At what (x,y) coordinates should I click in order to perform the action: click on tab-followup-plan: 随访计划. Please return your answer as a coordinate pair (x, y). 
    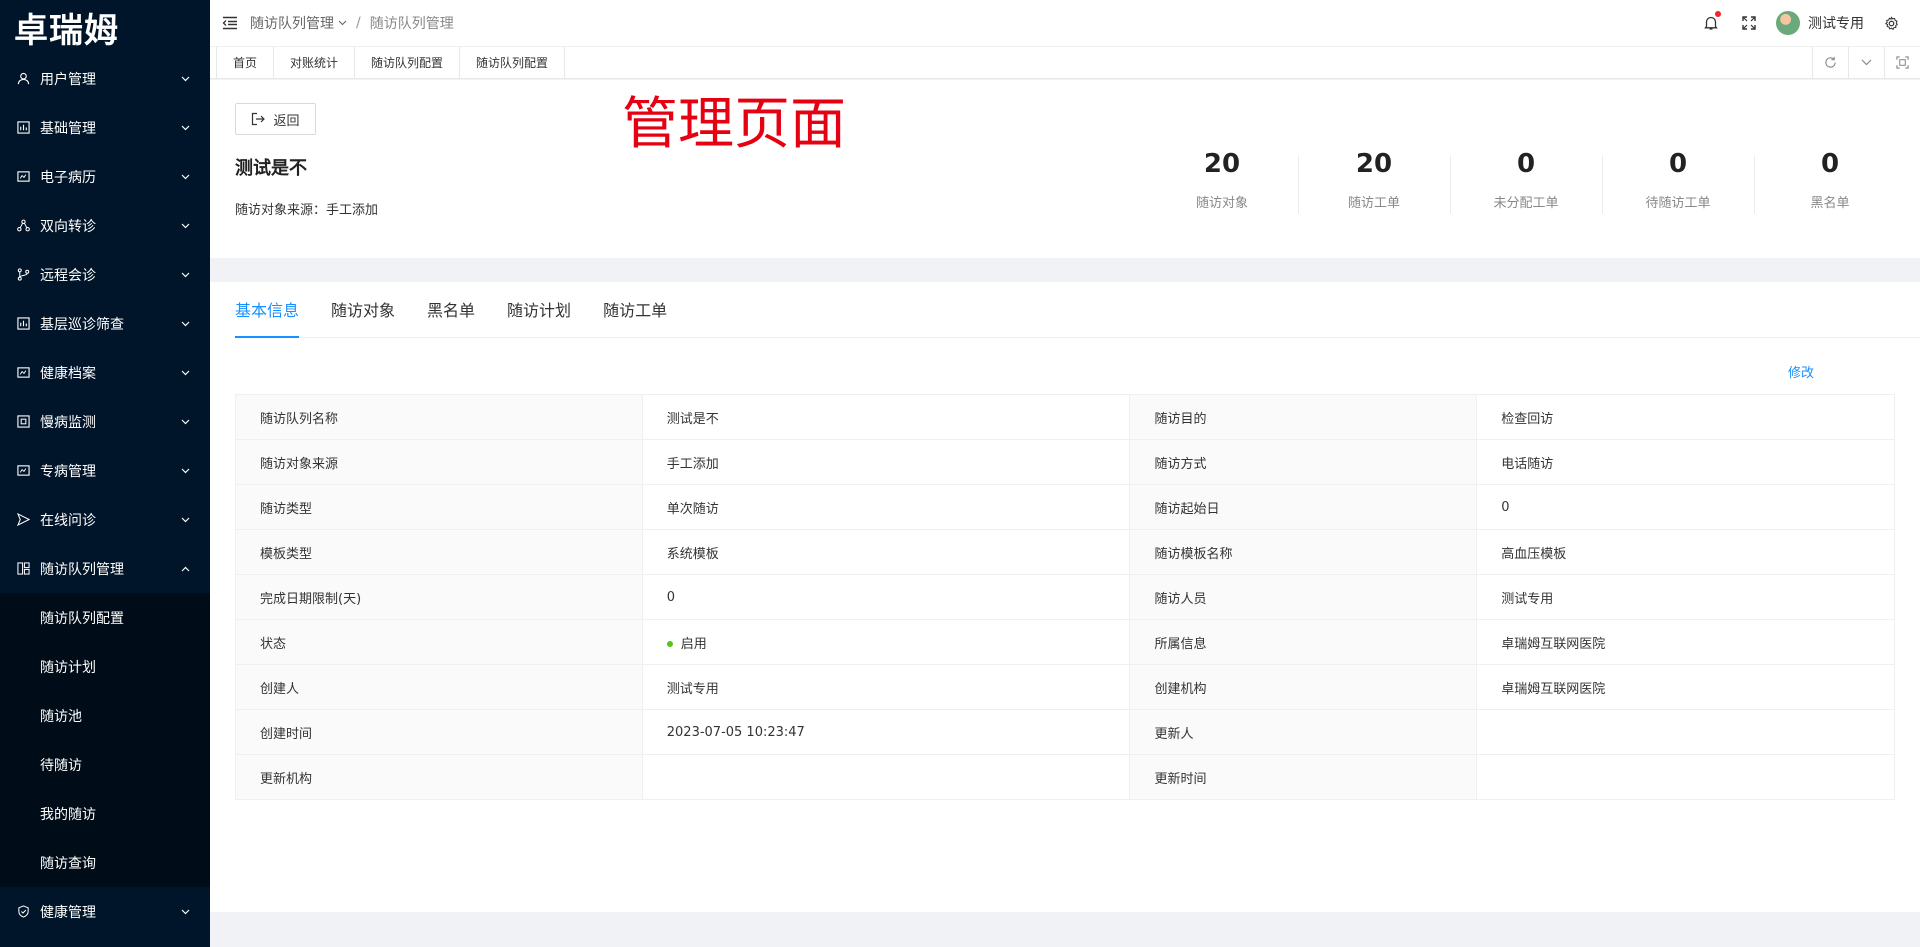
    Looking at the image, I should click on (539, 309).